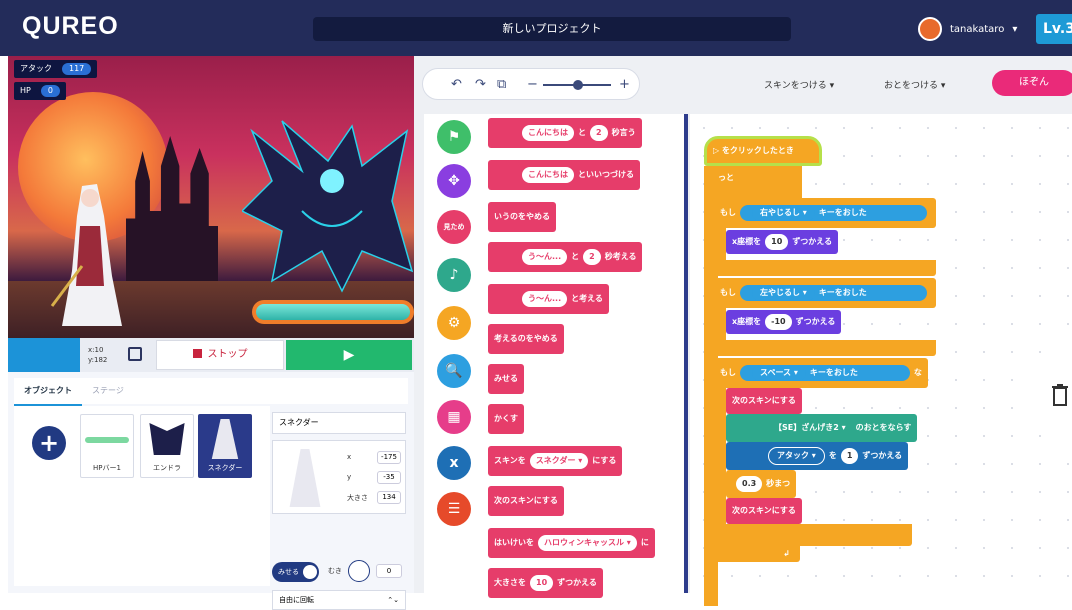 This screenshot has width=1072, height=610. What do you see at coordinates (763, 151) in the screenshot?
I see `hat-block-when-clicked: ▷ をクリックしたとき` at bounding box center [763, 151].